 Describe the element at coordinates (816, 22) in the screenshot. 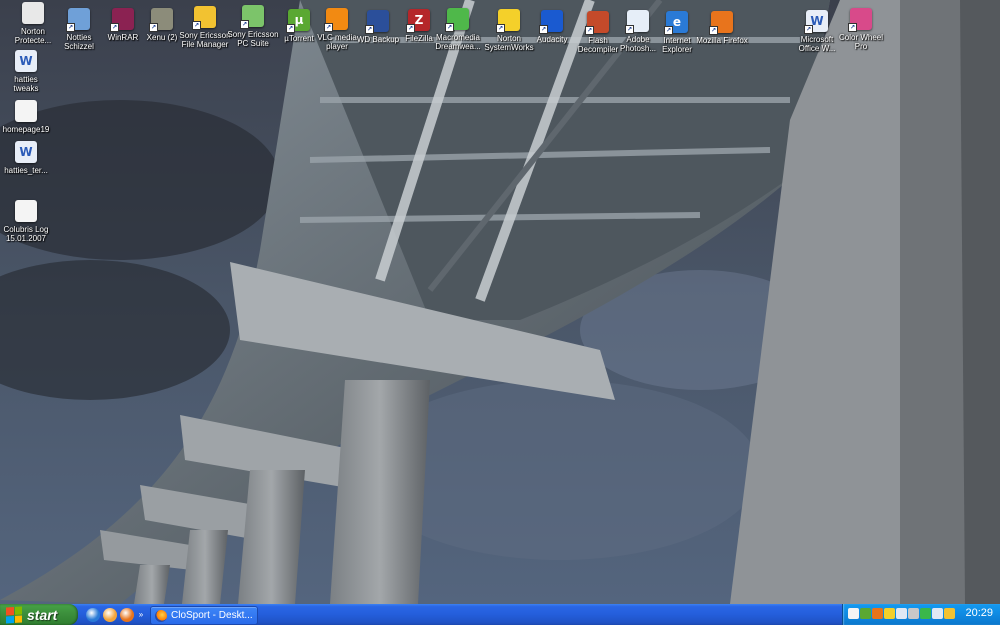

I see `microsoft-office-word-icon: W ↗` at that location.